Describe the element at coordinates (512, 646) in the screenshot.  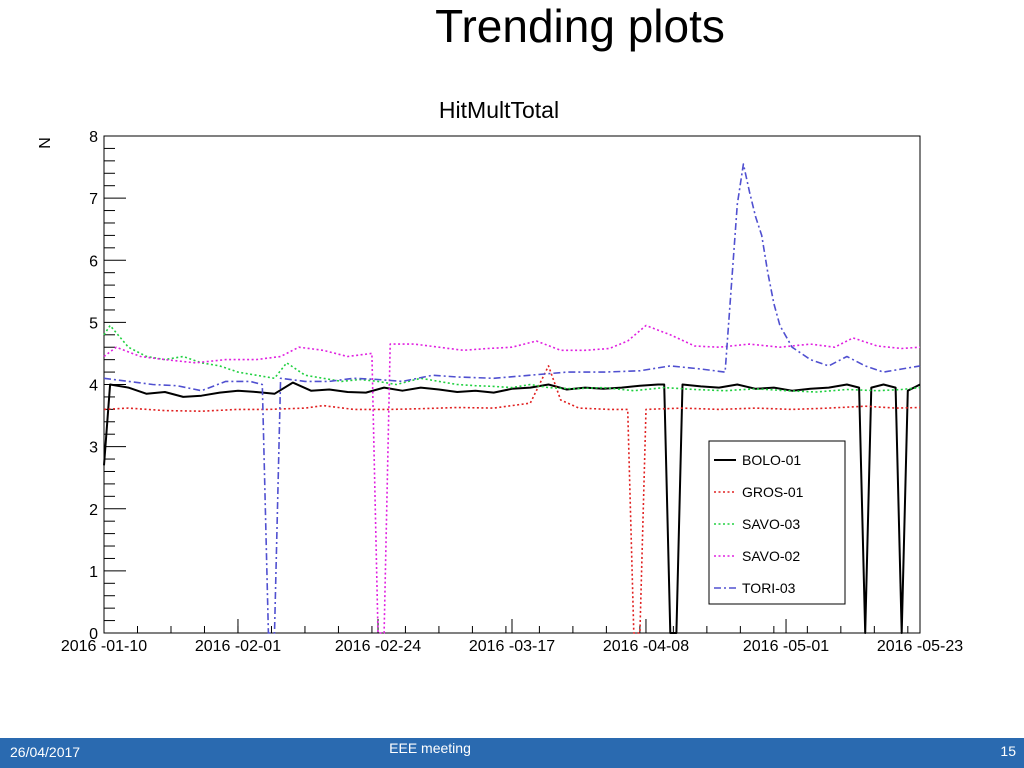
I see `x-tick-label: 2016 -03-17` at that location.